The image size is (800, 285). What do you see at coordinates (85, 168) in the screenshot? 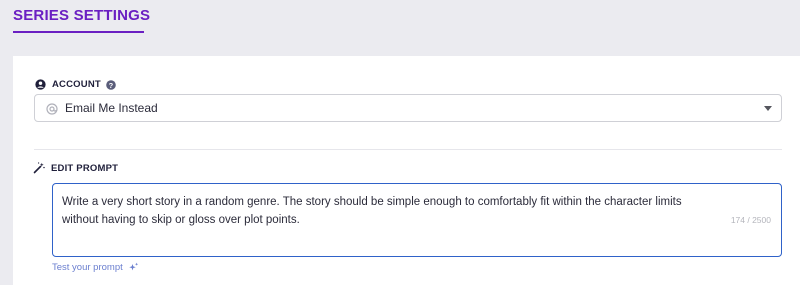
I see `edit-prompt-label: EDIT PROMPT` at bounding box center [85, 168].